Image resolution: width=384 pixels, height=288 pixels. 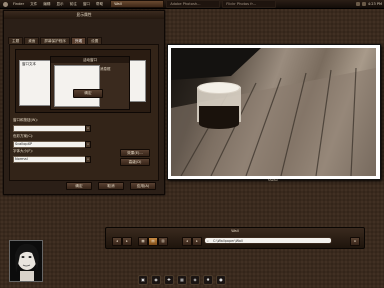 What do you see at coordinates (117, 241) in the screenshot?
I see `back-button: ◂` at bounding box center [117, 241].